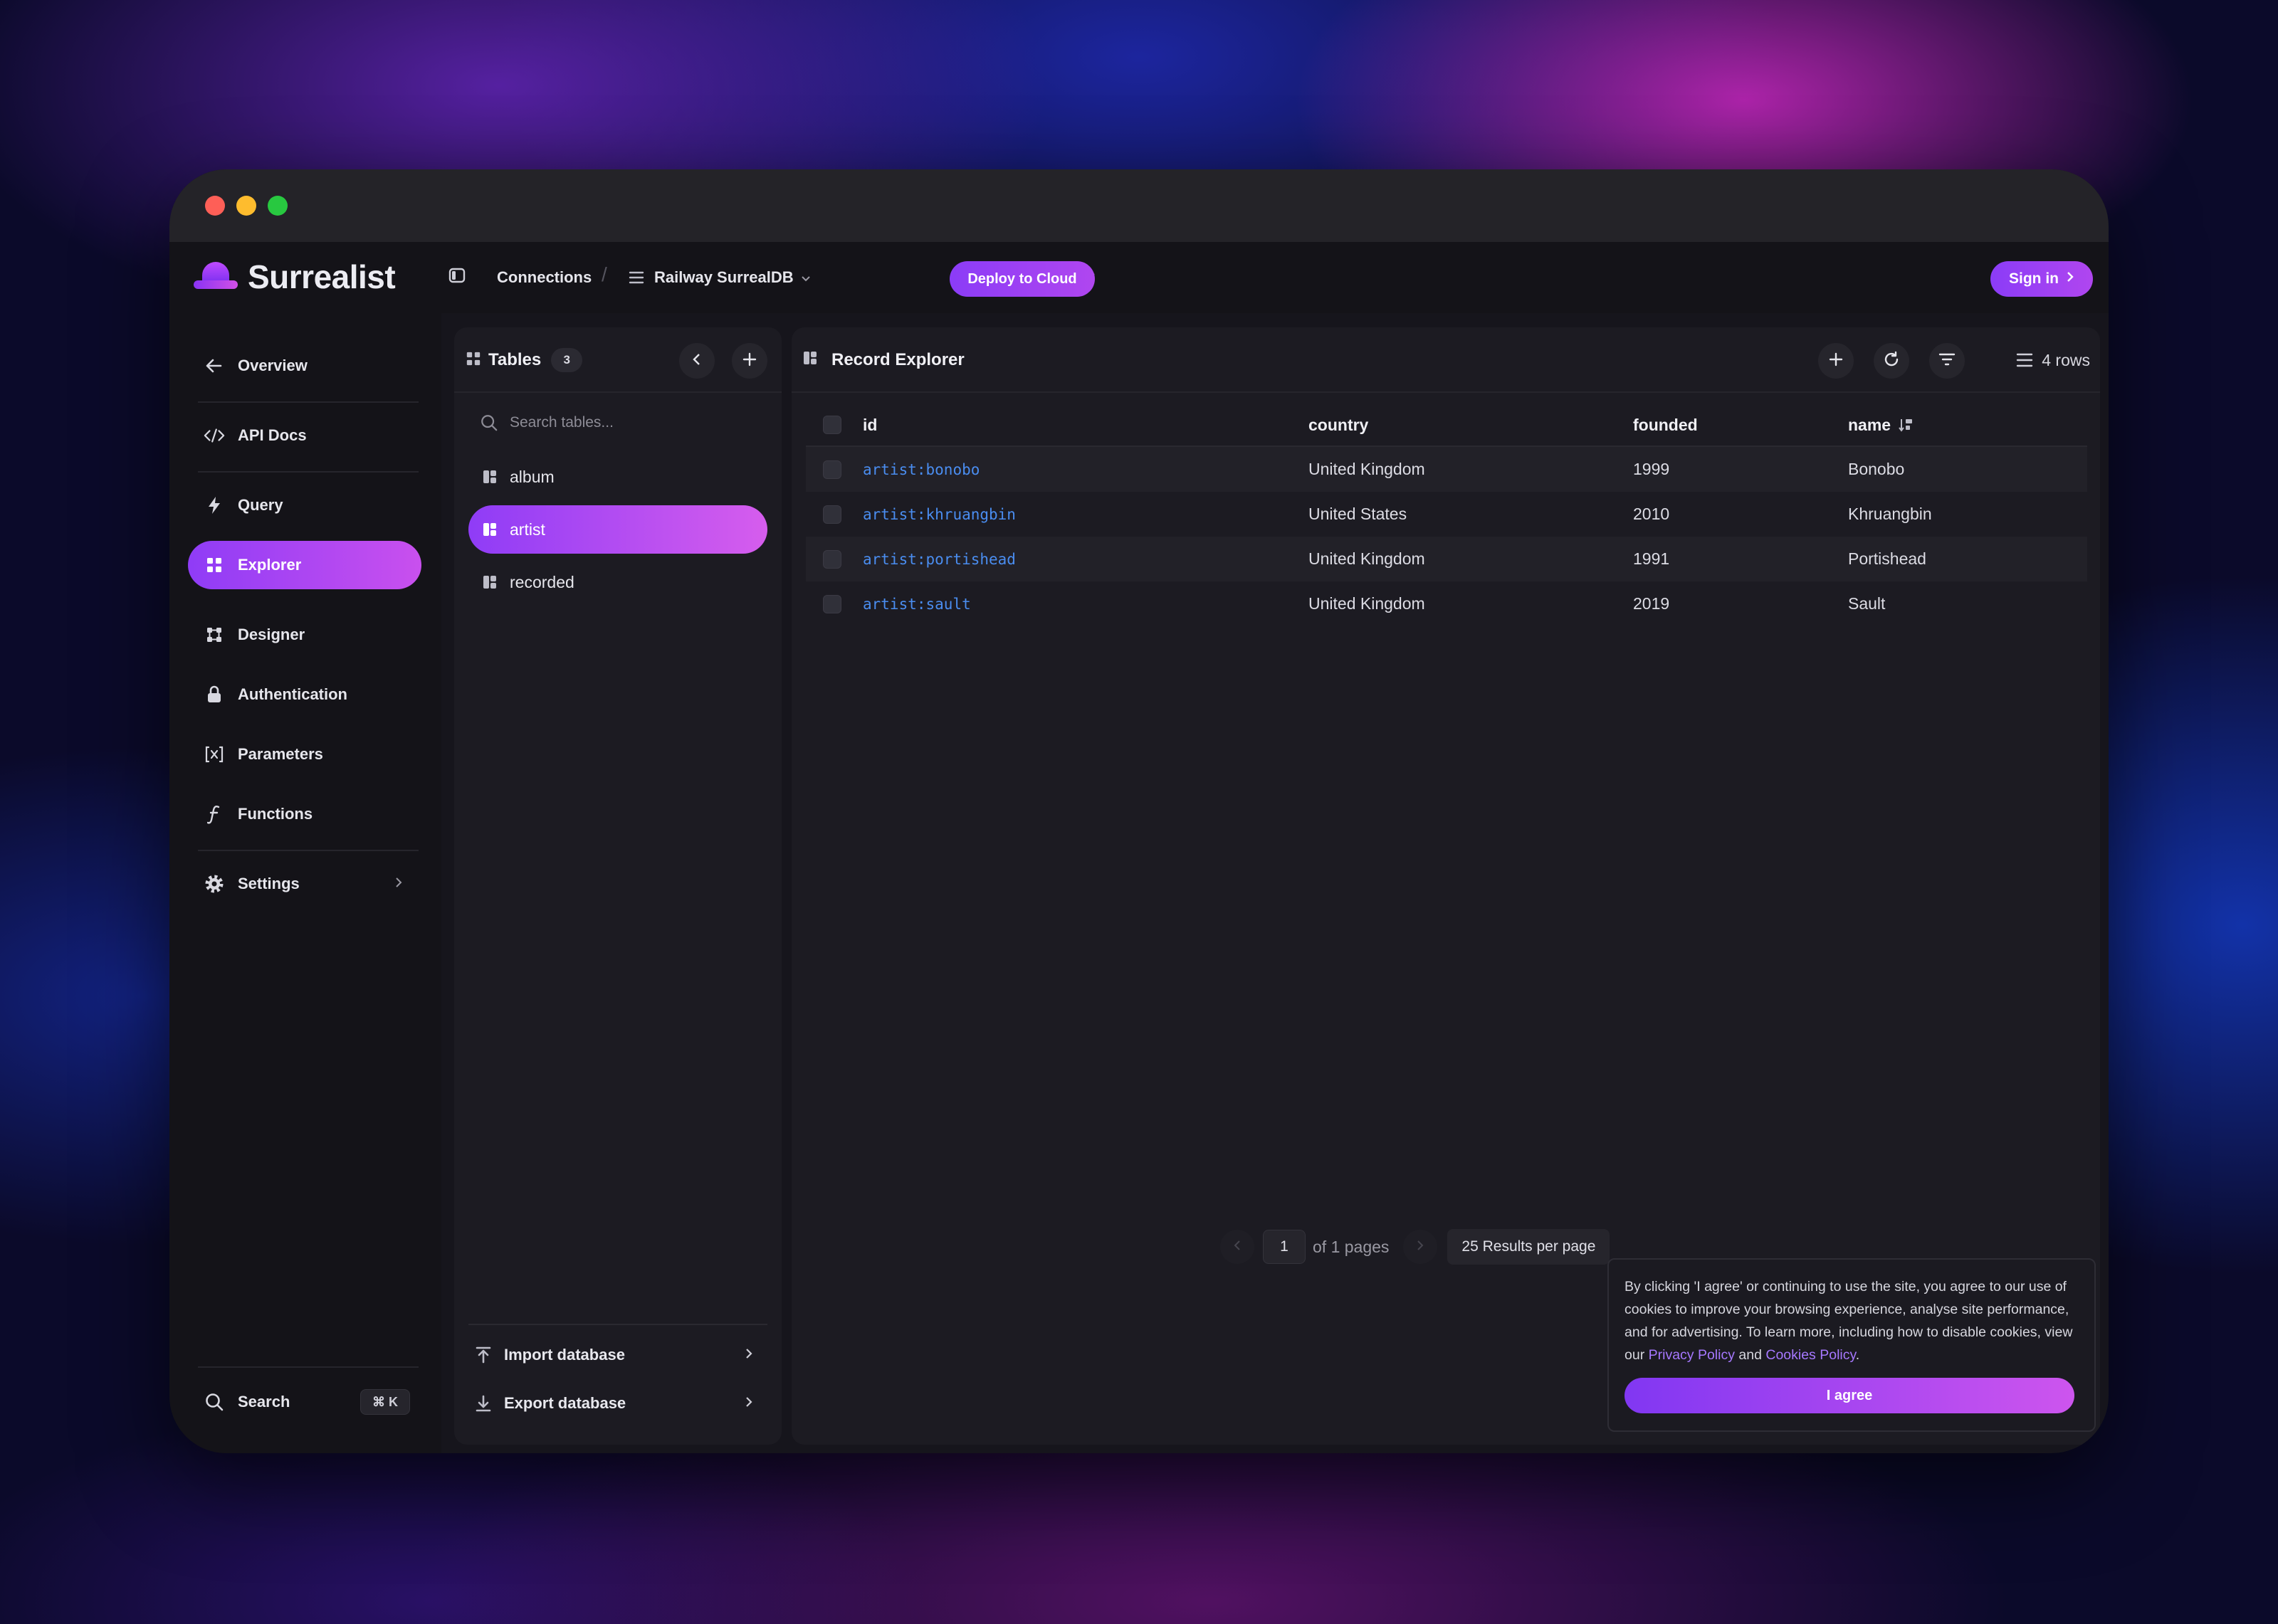 The width and height of the screenshot is (2278, 1624). I want to click on table-item-recorded: recorded, so click(617, 582).